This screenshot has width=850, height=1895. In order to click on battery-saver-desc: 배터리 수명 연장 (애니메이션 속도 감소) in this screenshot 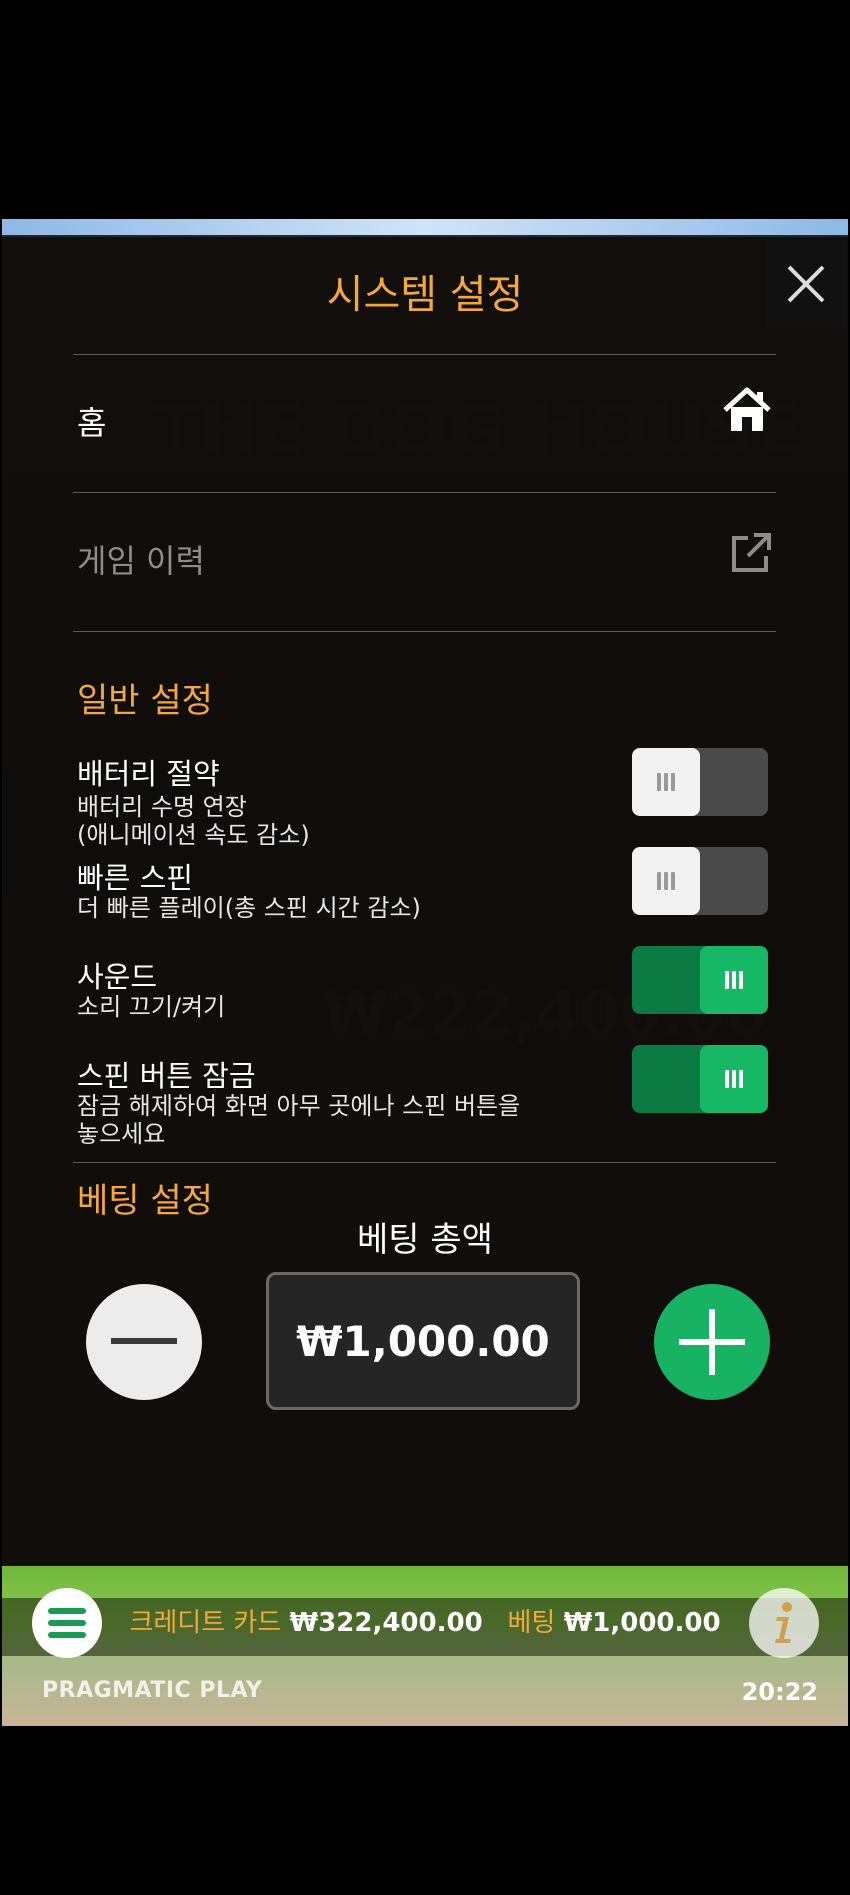, I will do `click(193, 821)`.